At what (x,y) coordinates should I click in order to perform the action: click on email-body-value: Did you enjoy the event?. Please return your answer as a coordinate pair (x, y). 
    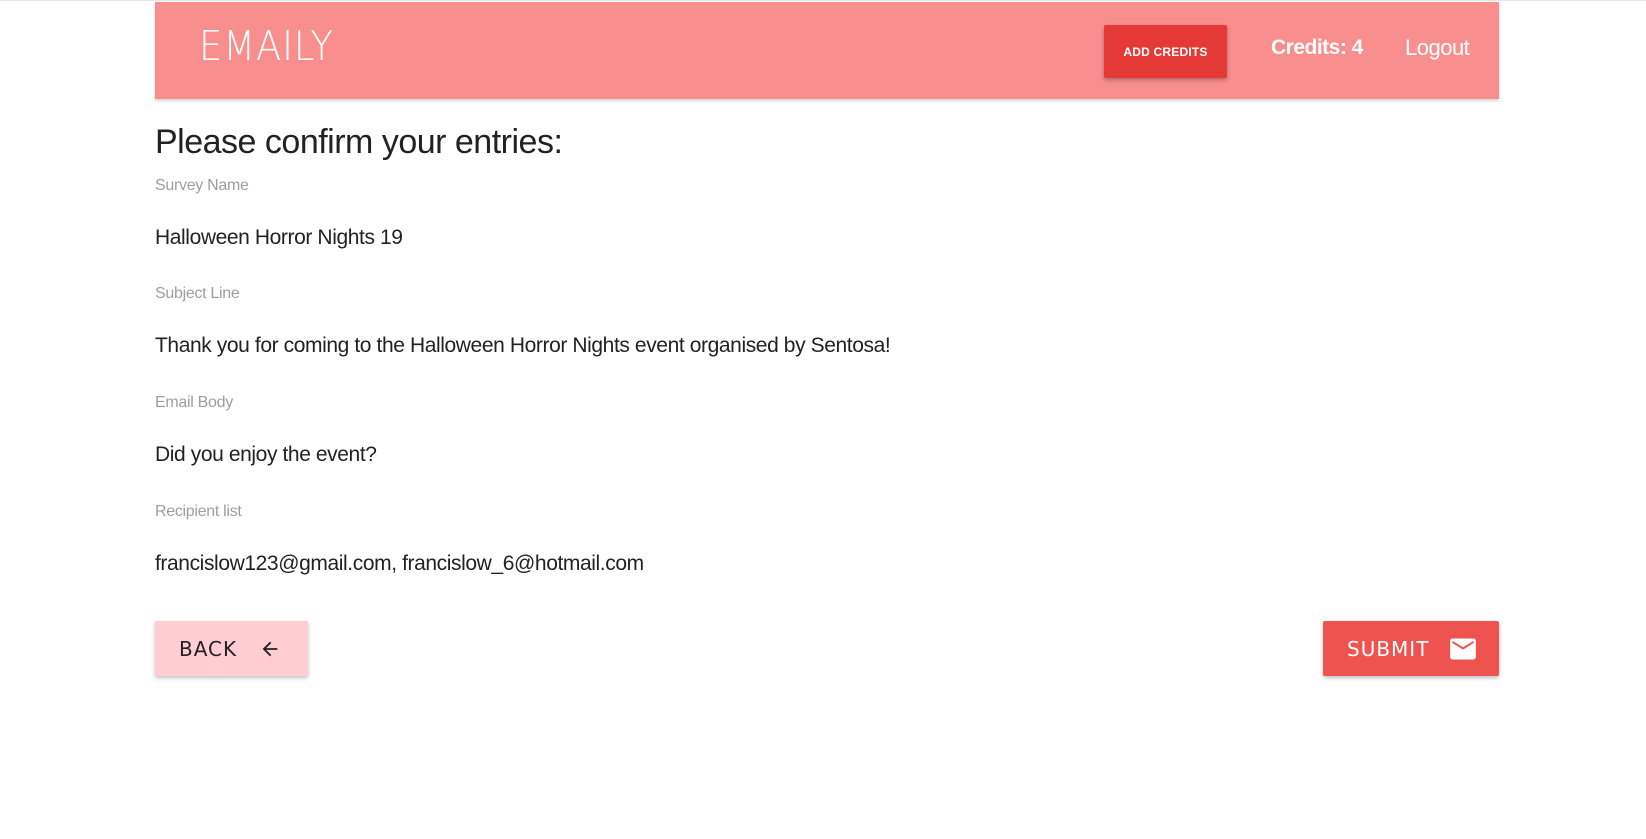
    Looking at the image, I should click on (266, 454).